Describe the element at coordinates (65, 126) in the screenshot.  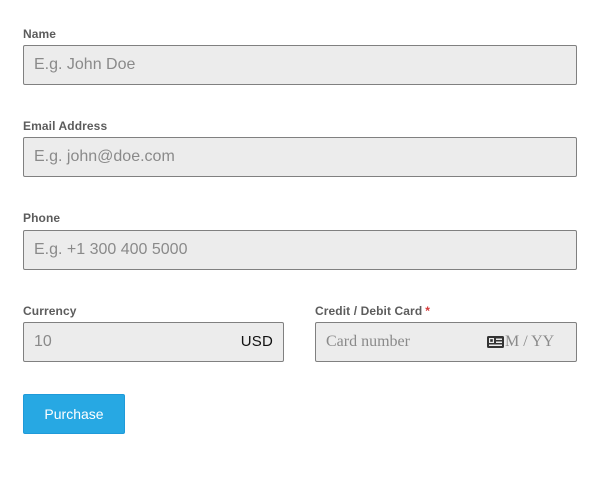
I see `email-label: Email Address` at that location.